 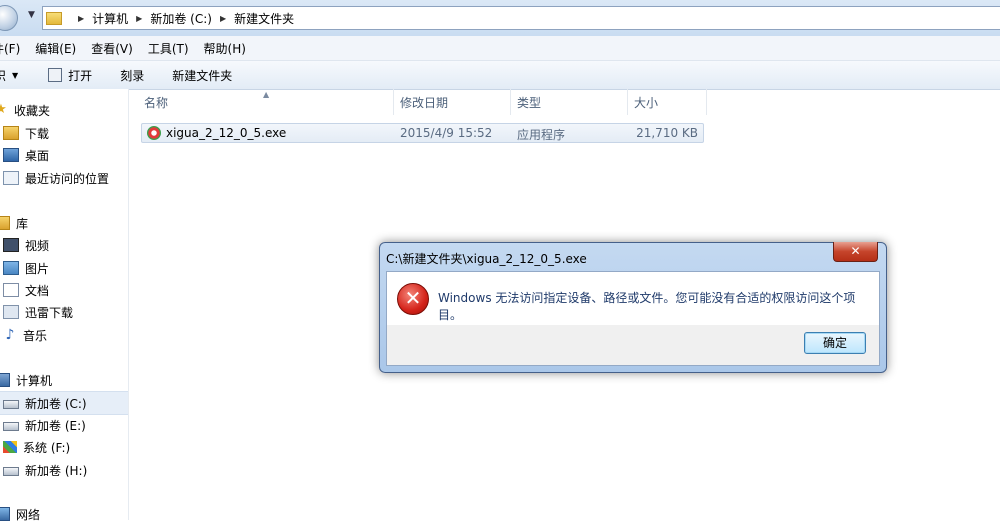 I want to click on sidebar-item-drive-e: 新加卷 (E:), so click(x=64, y=425).